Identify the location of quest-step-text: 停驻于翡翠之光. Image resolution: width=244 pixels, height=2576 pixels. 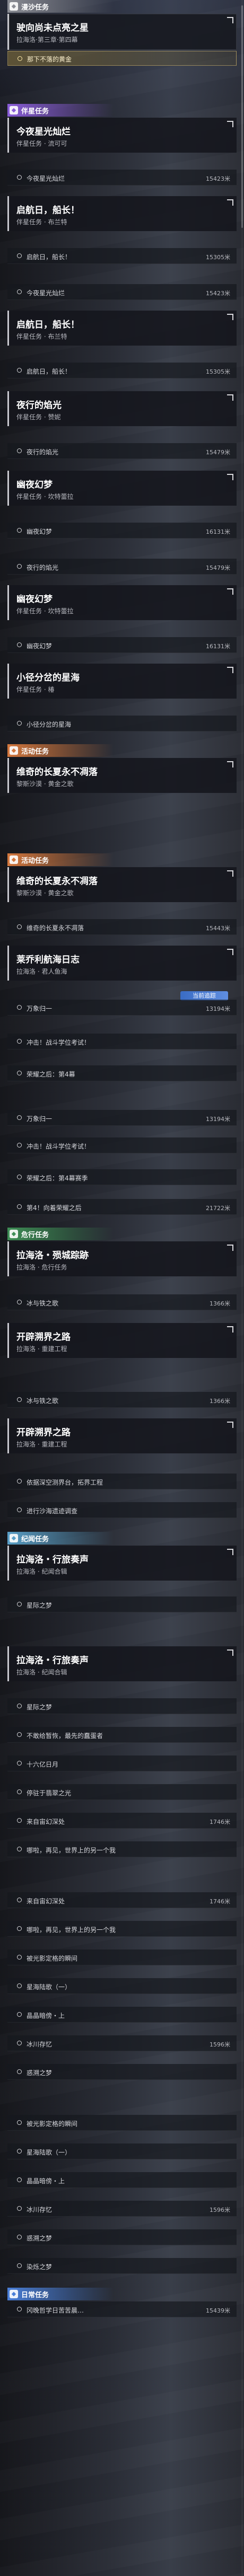
(50, 1793).